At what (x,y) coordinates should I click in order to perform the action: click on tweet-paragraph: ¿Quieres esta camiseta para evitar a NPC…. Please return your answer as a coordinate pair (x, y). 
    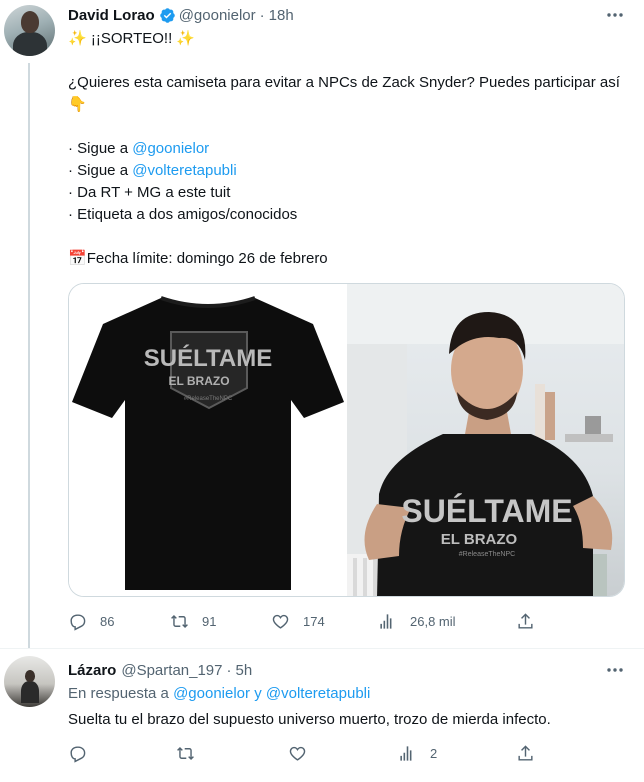
    Looking at the image, I should click on (344, 93).